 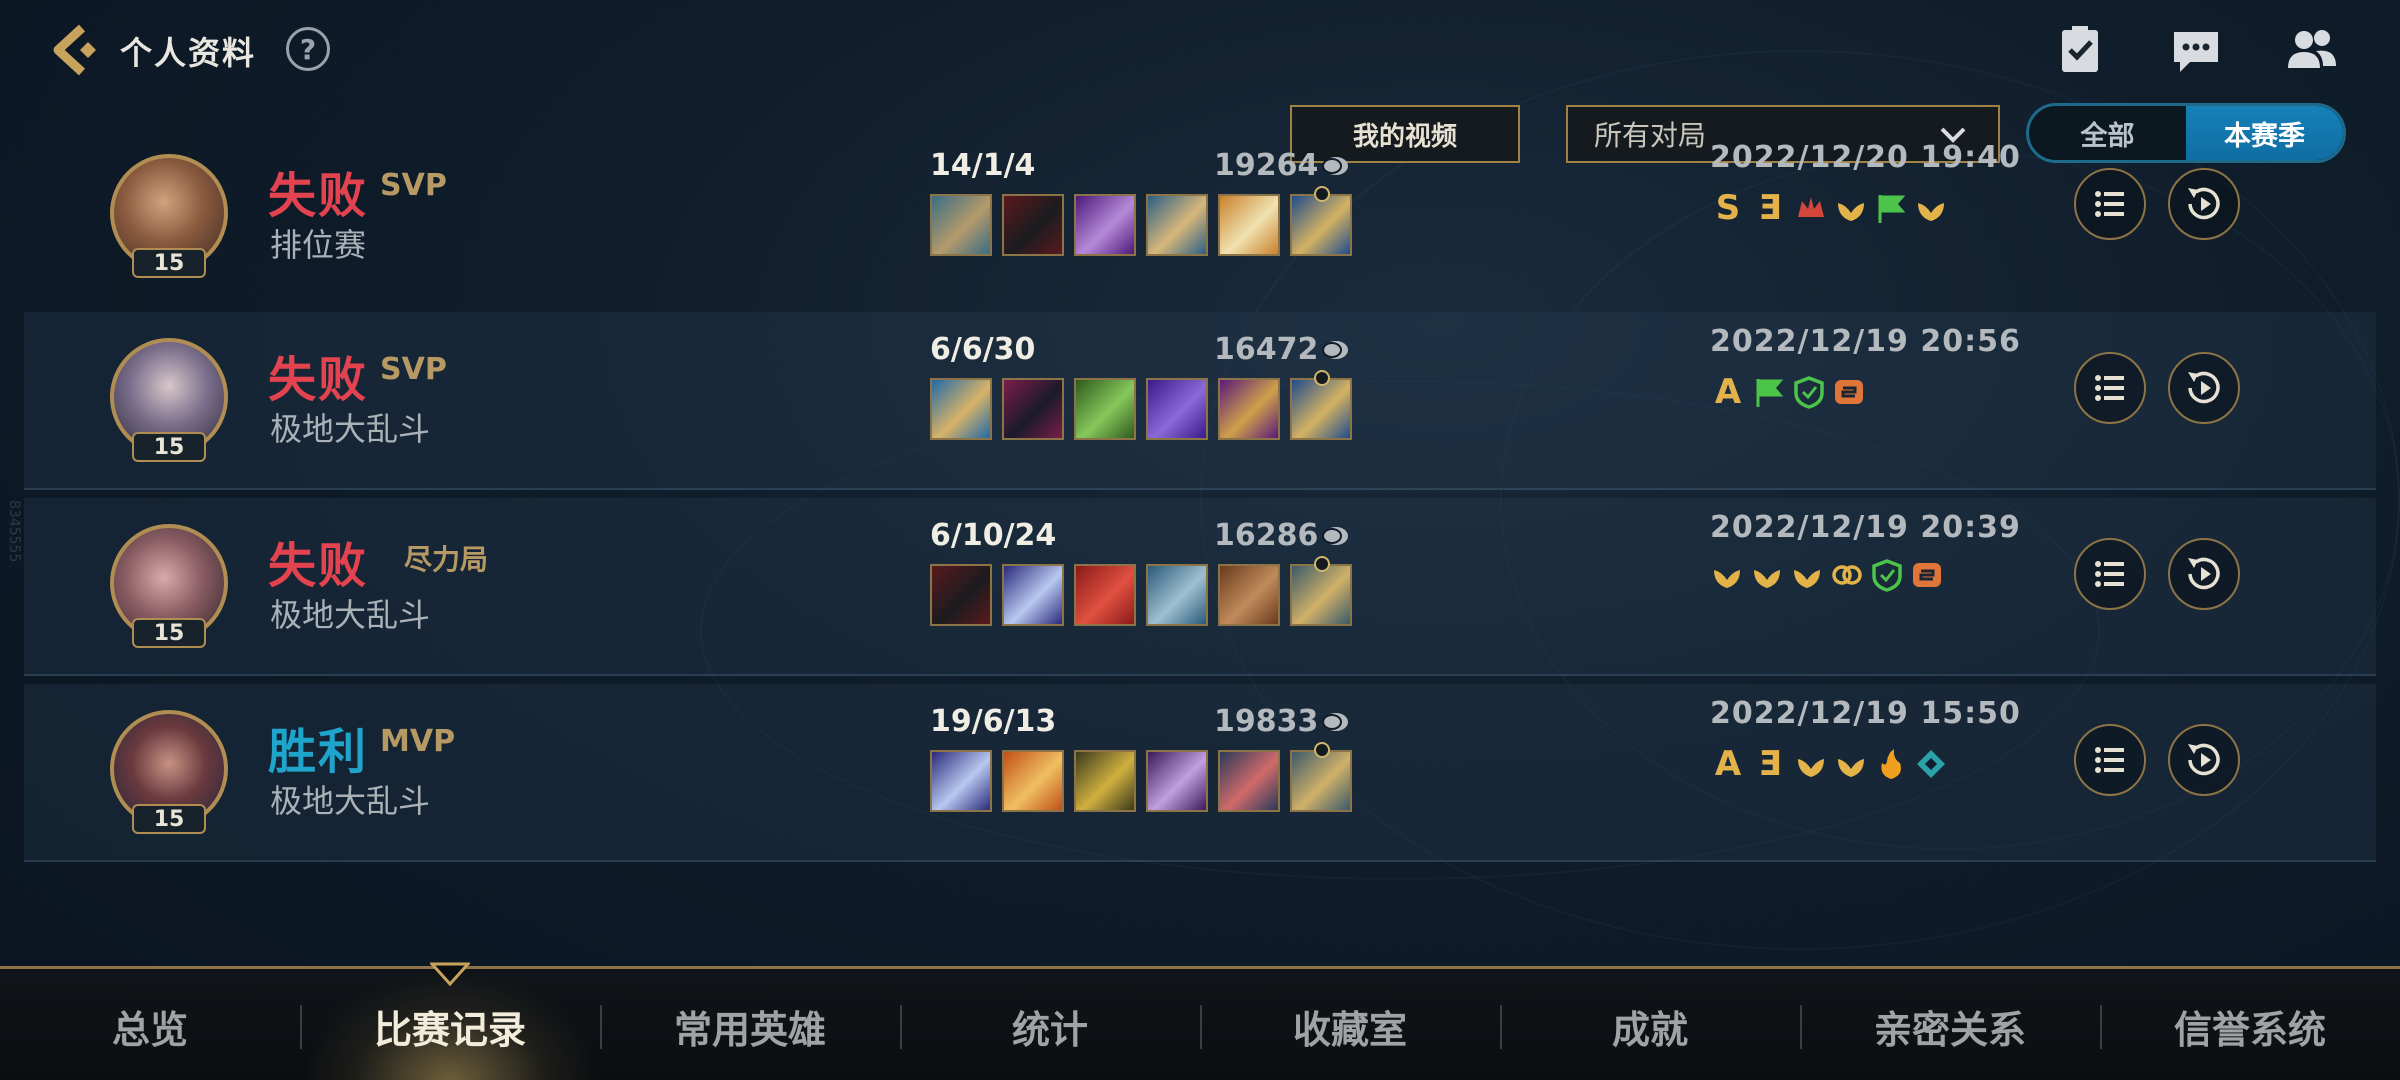 I want to click on gold-earned: 16286, so click(x=1266, y=535).